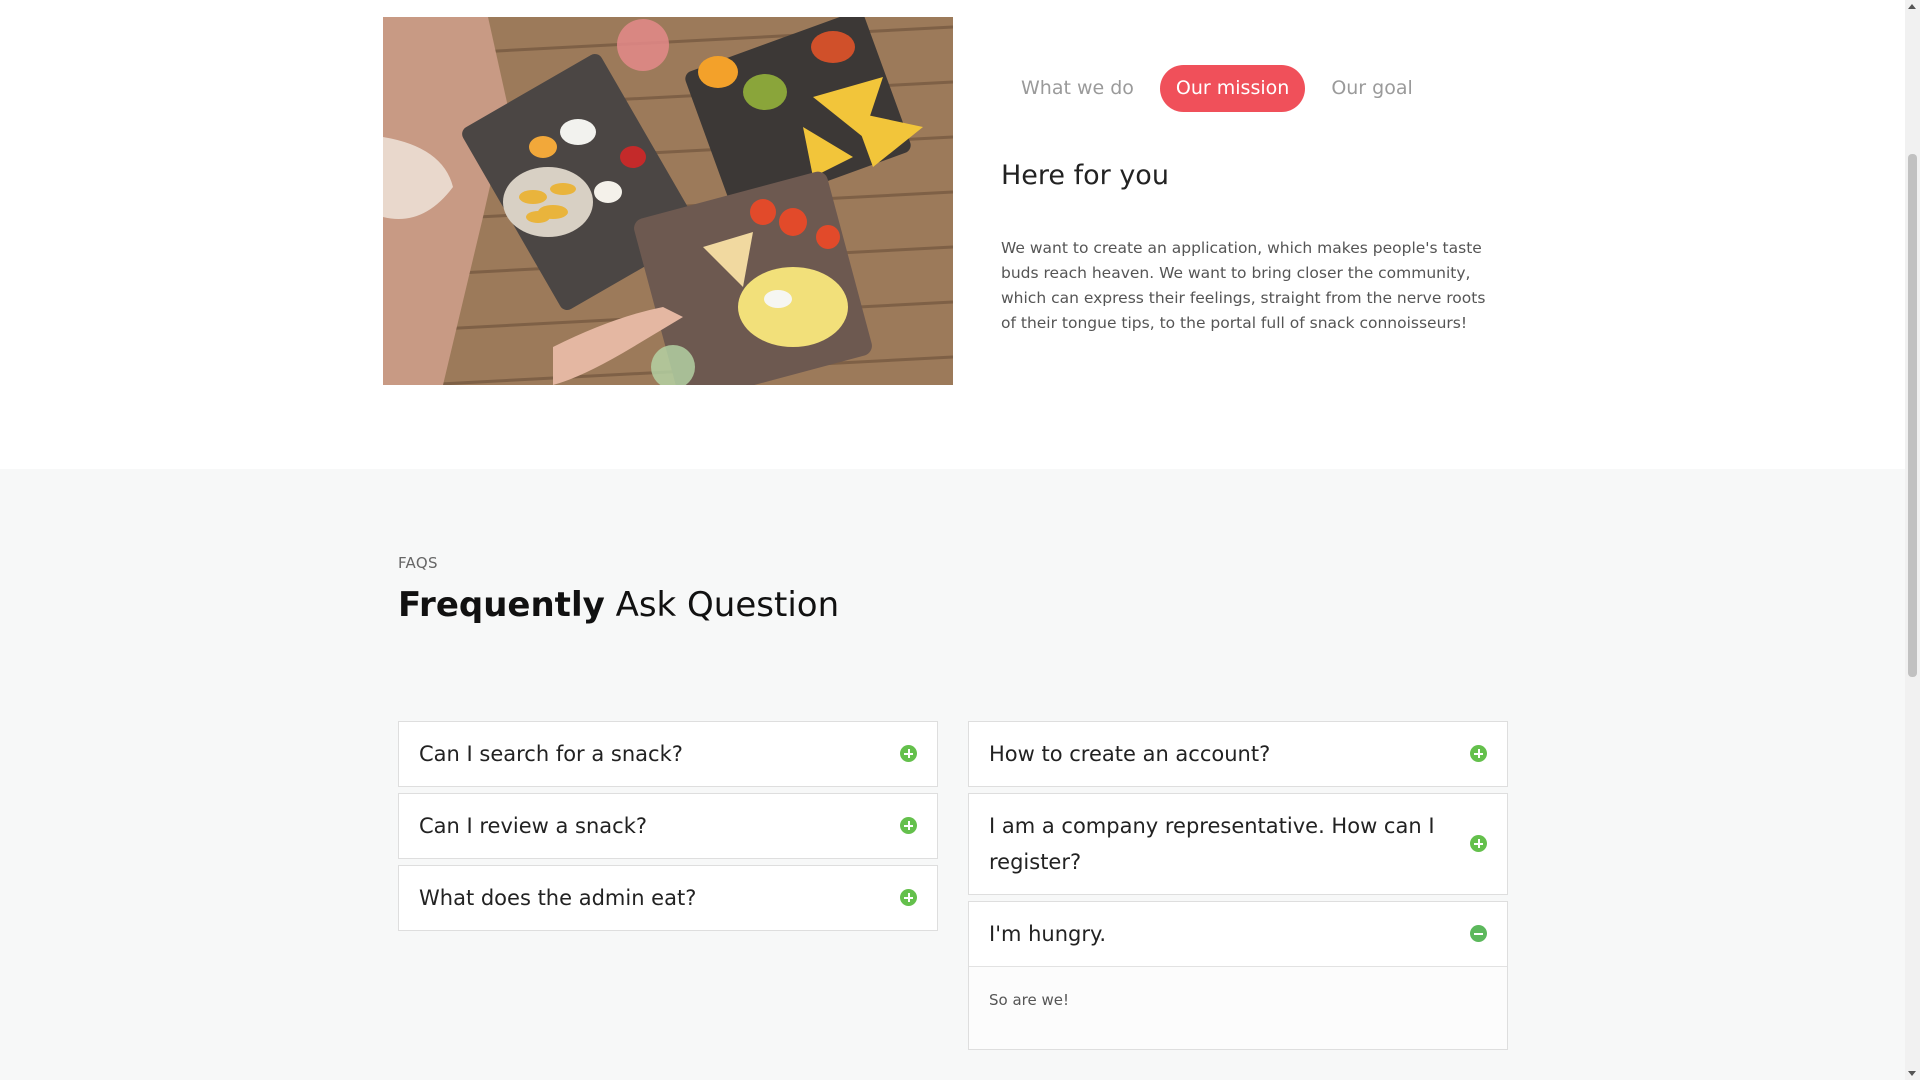 The height and width of the screenshot is (1080, 1920). What do you see at coordinates (551, 754) in the screenshot?
I see `faq-question: Can I search for a snack?` at bounding box center [551, 754].